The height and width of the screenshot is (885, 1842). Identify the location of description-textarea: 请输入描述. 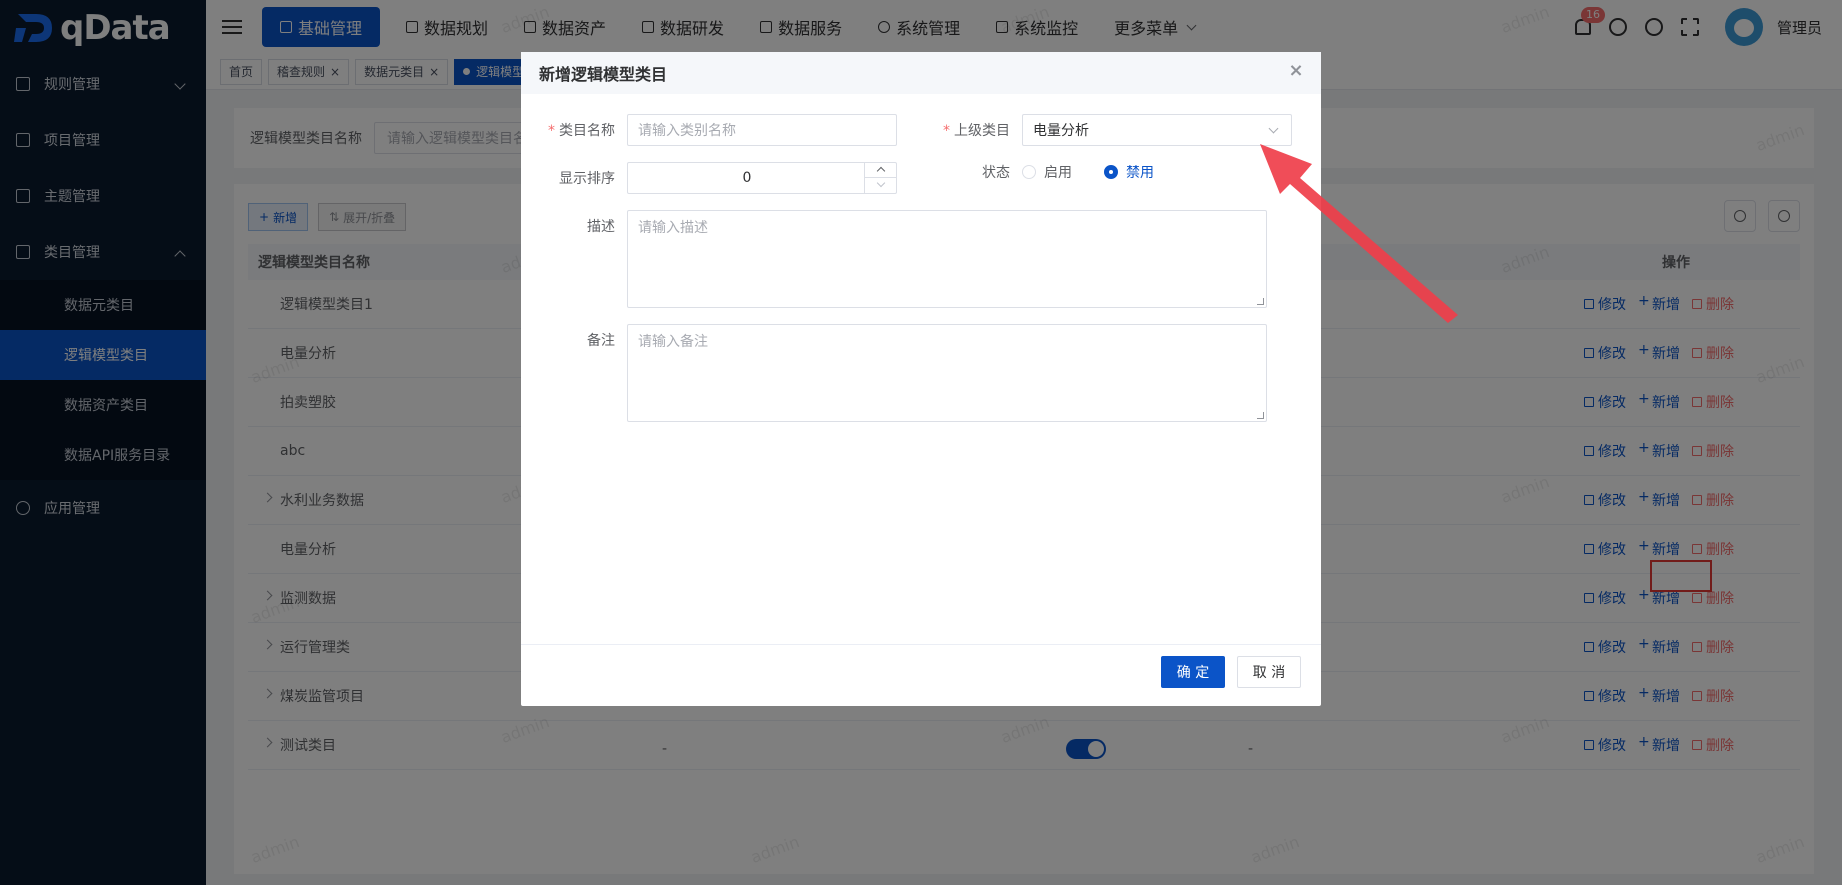
(947, 259).